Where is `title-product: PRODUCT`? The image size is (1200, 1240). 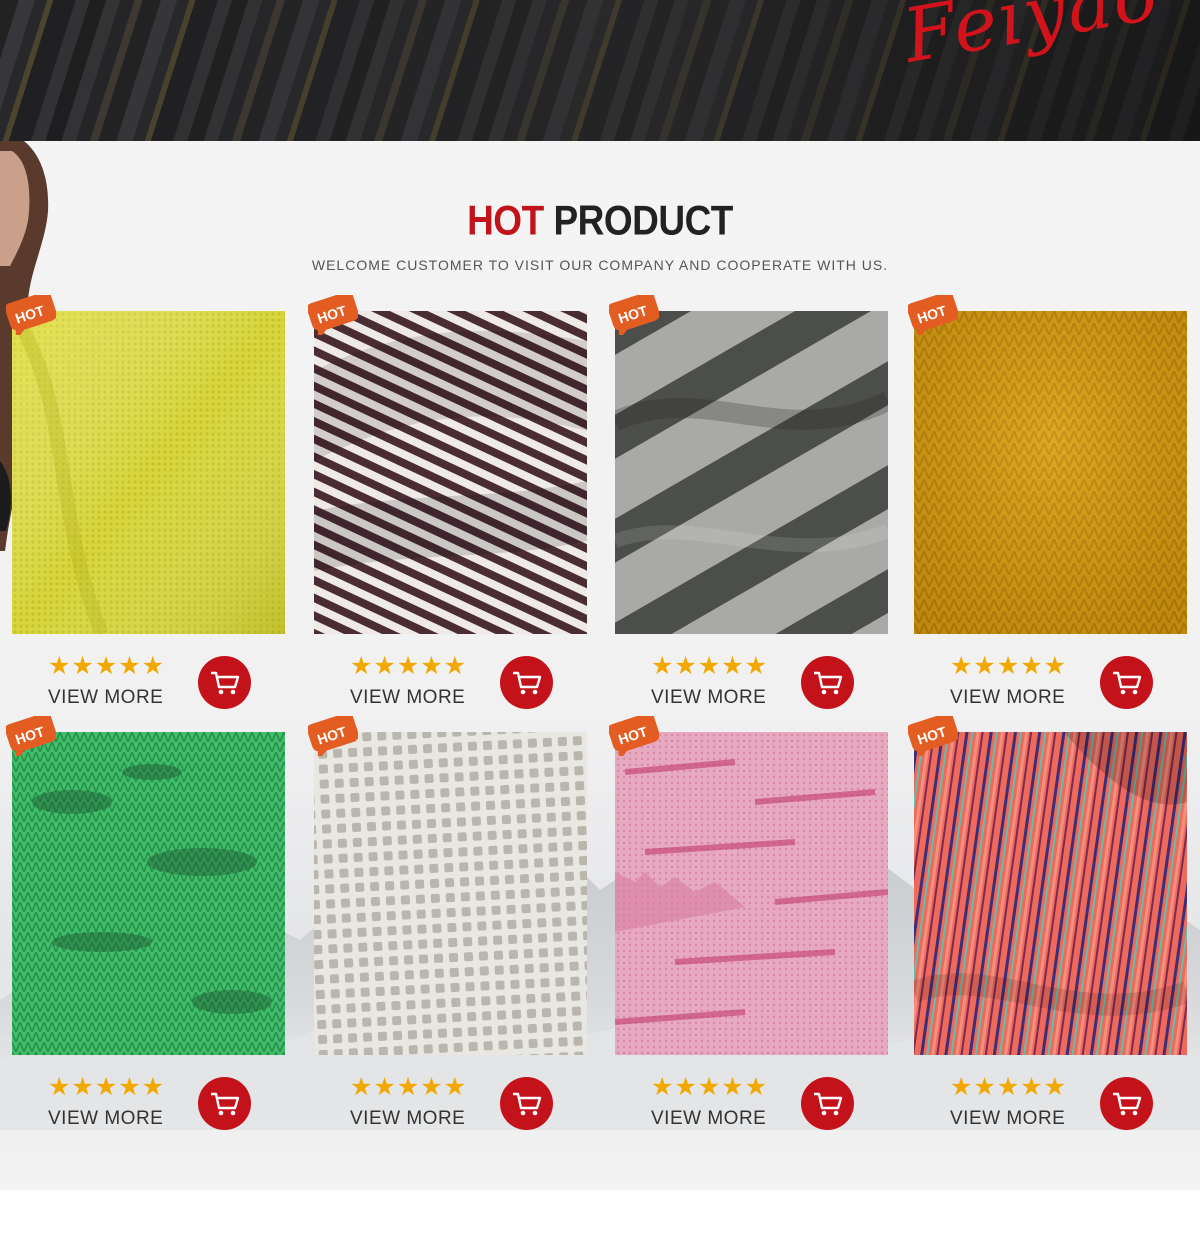 title-product: PRODUCT is located at coordinates (643, 220).